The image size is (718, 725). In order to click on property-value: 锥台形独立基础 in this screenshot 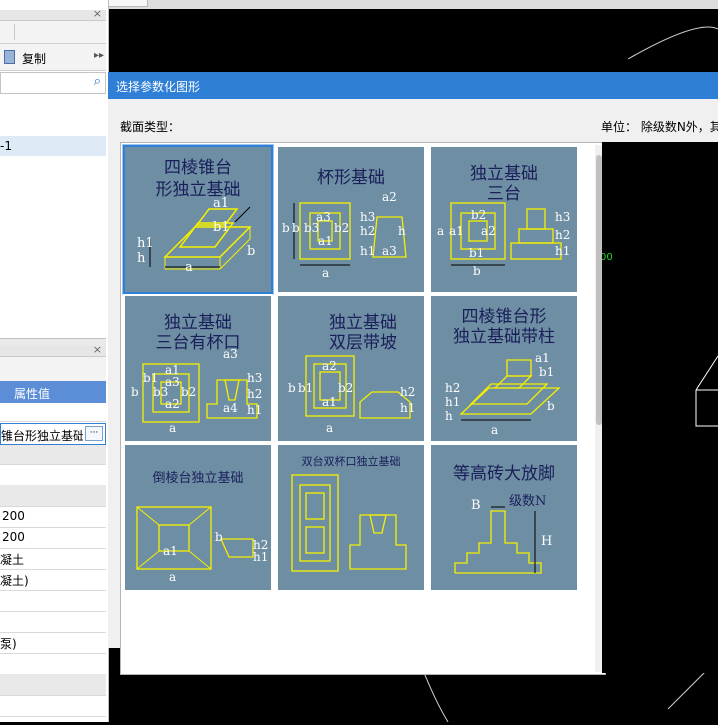, I will do `click(42, 436)`.